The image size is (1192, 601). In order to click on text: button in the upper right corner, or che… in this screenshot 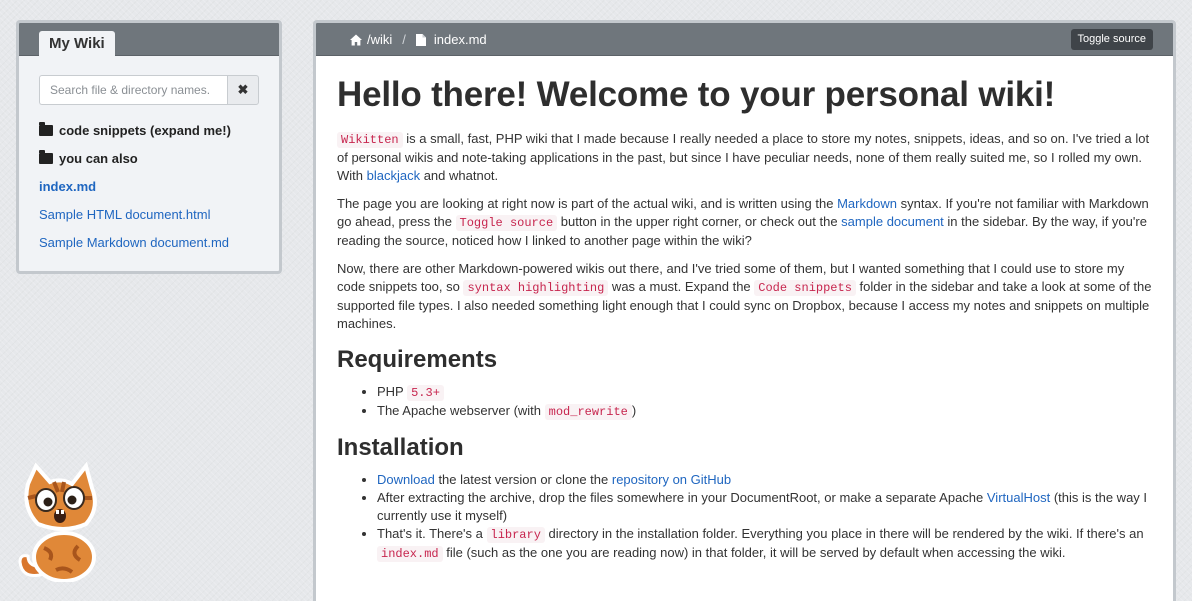, I will do `click(699, 221)`.